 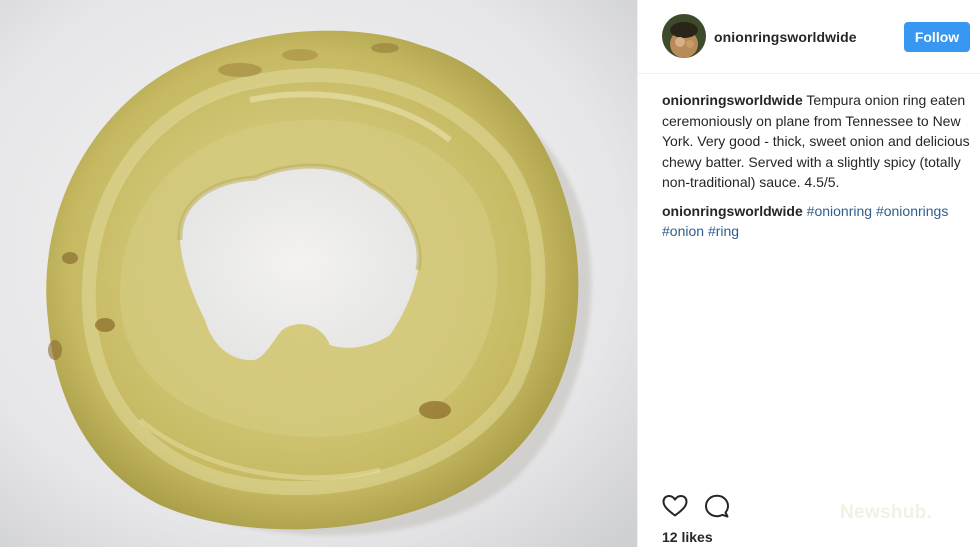 What do you see at coordinates (687, 537) in the screenshot?
I see `likes-count: 12 likes` at bounding box center [687, 537].